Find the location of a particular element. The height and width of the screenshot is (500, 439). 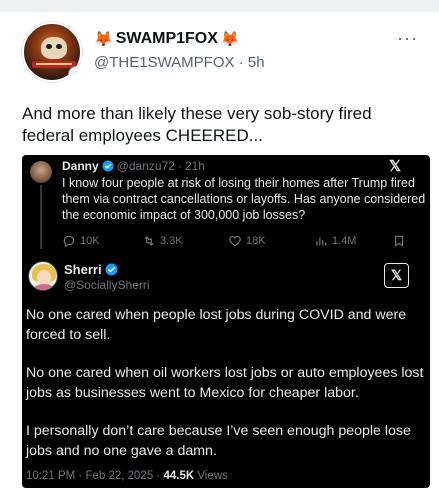

author-avatar is located at coordinates (52, 52).